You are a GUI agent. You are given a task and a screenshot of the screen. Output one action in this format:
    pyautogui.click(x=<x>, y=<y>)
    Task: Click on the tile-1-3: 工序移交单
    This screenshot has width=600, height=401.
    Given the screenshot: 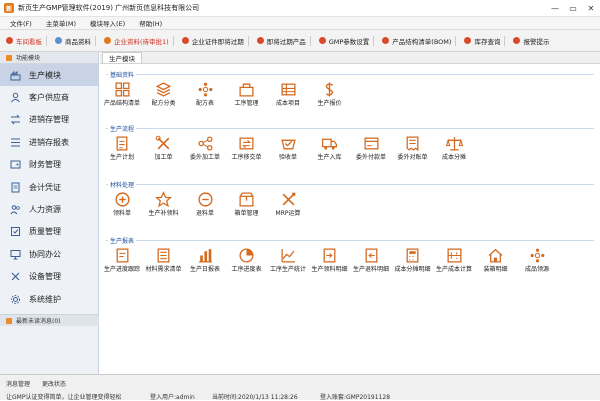 What is the action you would take?
    pyautogui.click(x=247, y=148)
    